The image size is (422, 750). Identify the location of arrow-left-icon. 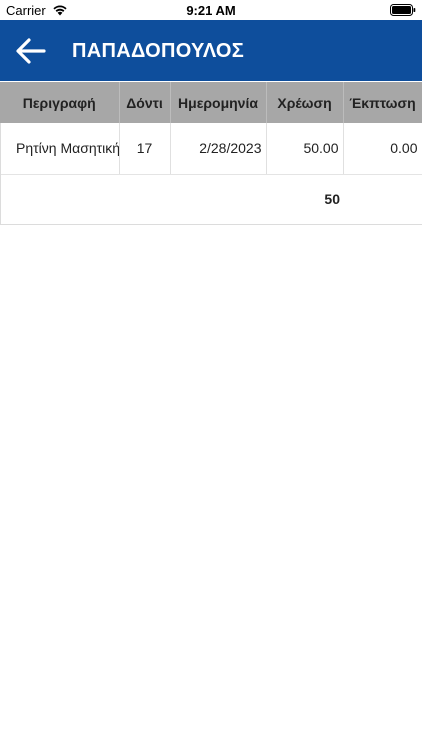
(31, 51).